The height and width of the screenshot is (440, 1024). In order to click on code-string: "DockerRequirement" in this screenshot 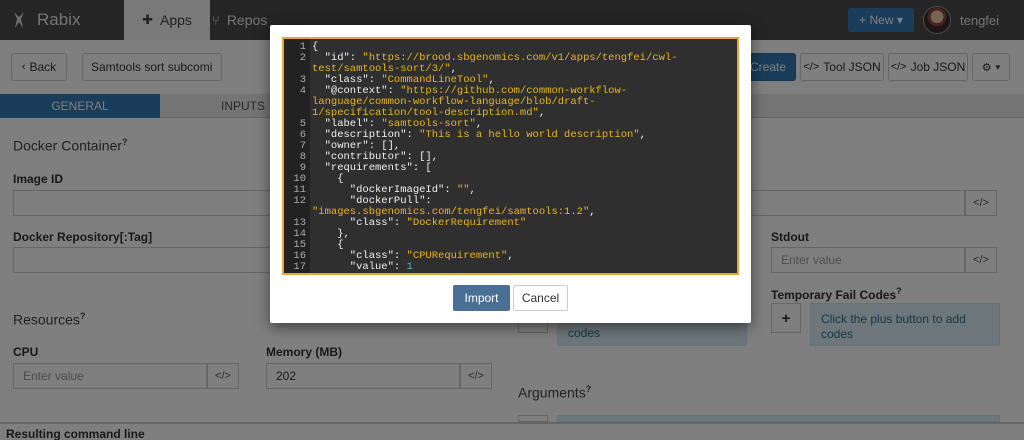, I will do `click(466, 223)`.